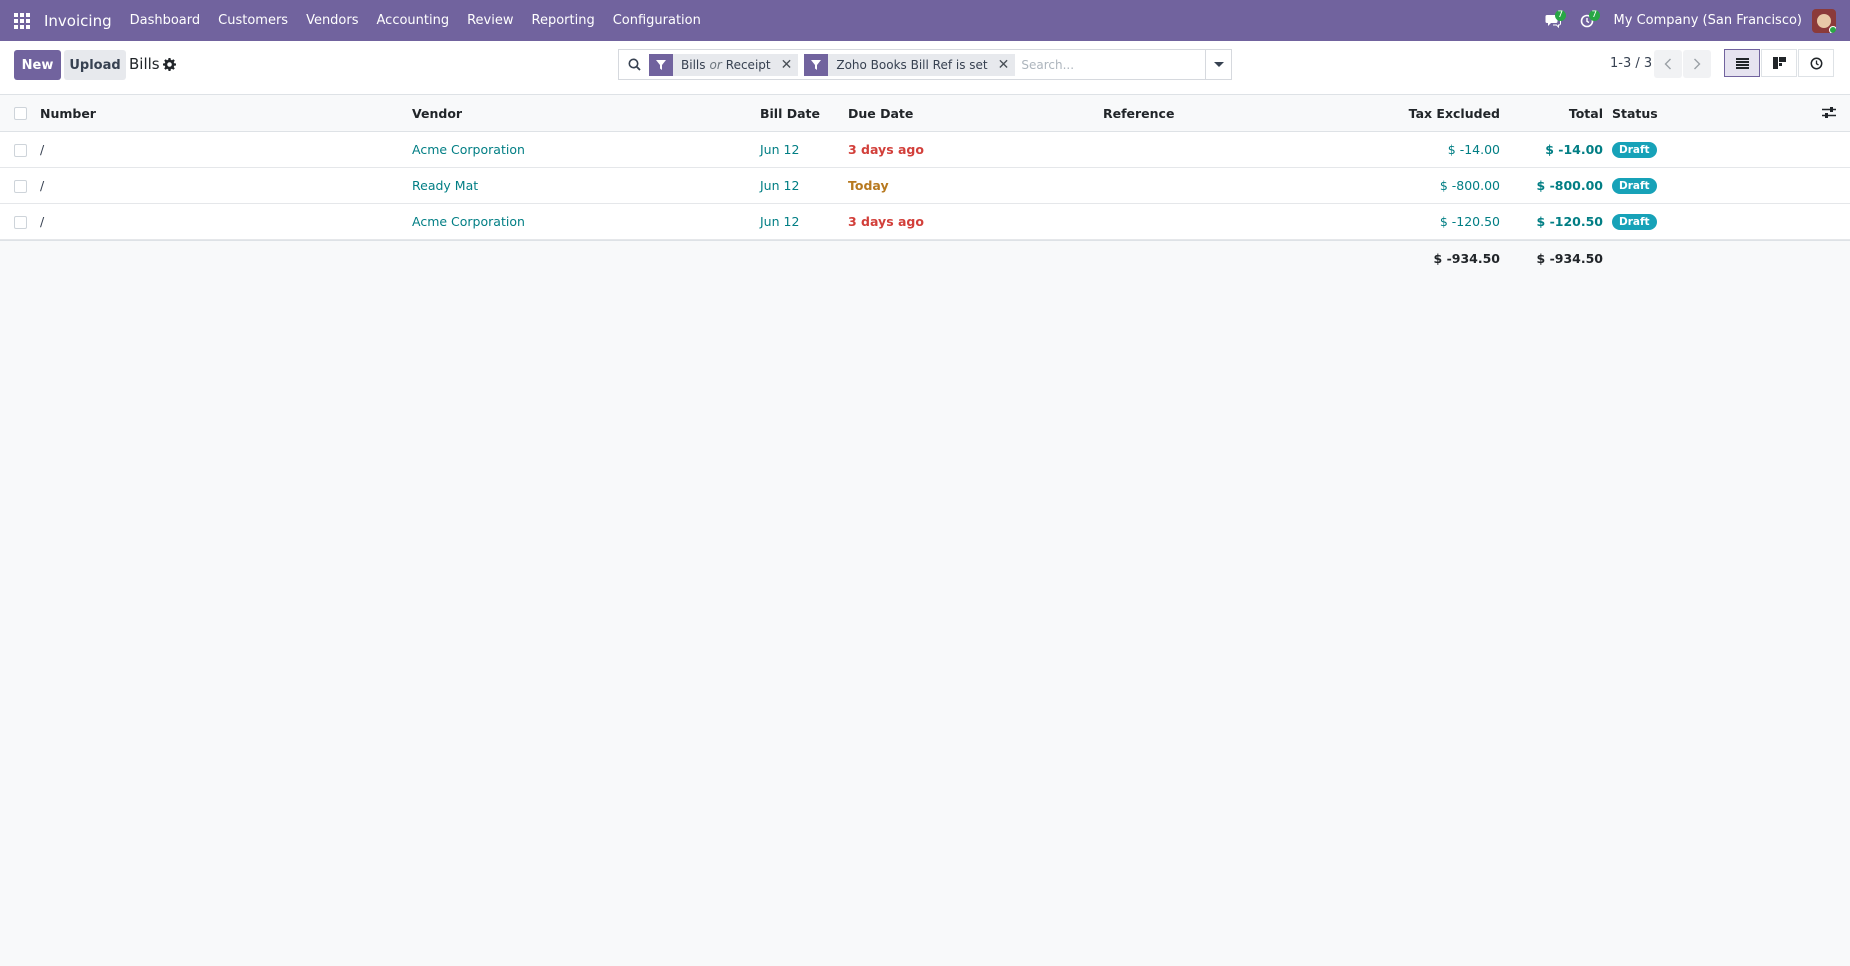  I want to click on optional-columns-icon, so click(1829, 112).